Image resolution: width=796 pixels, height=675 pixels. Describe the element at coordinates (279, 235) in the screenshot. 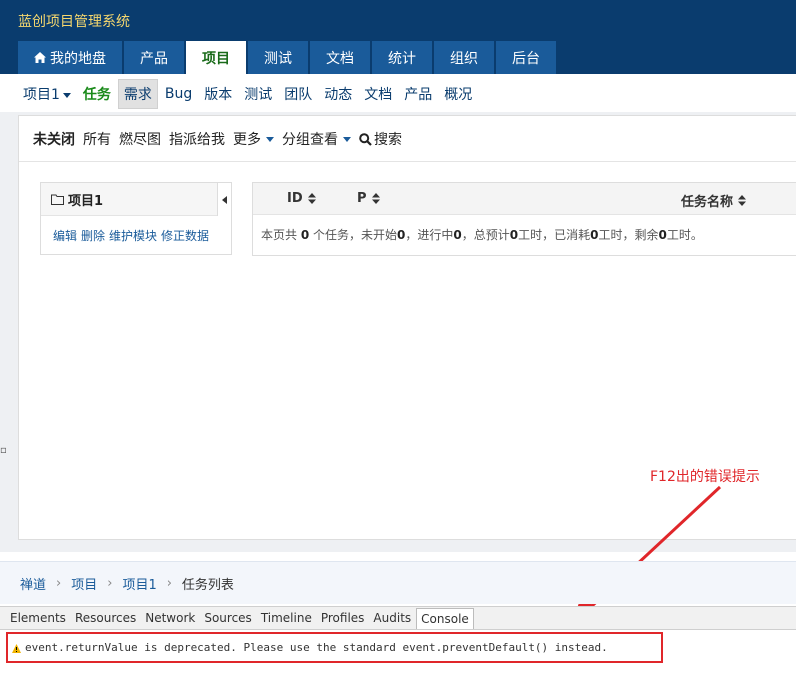

I see `summary-text: 本页共` at that location.